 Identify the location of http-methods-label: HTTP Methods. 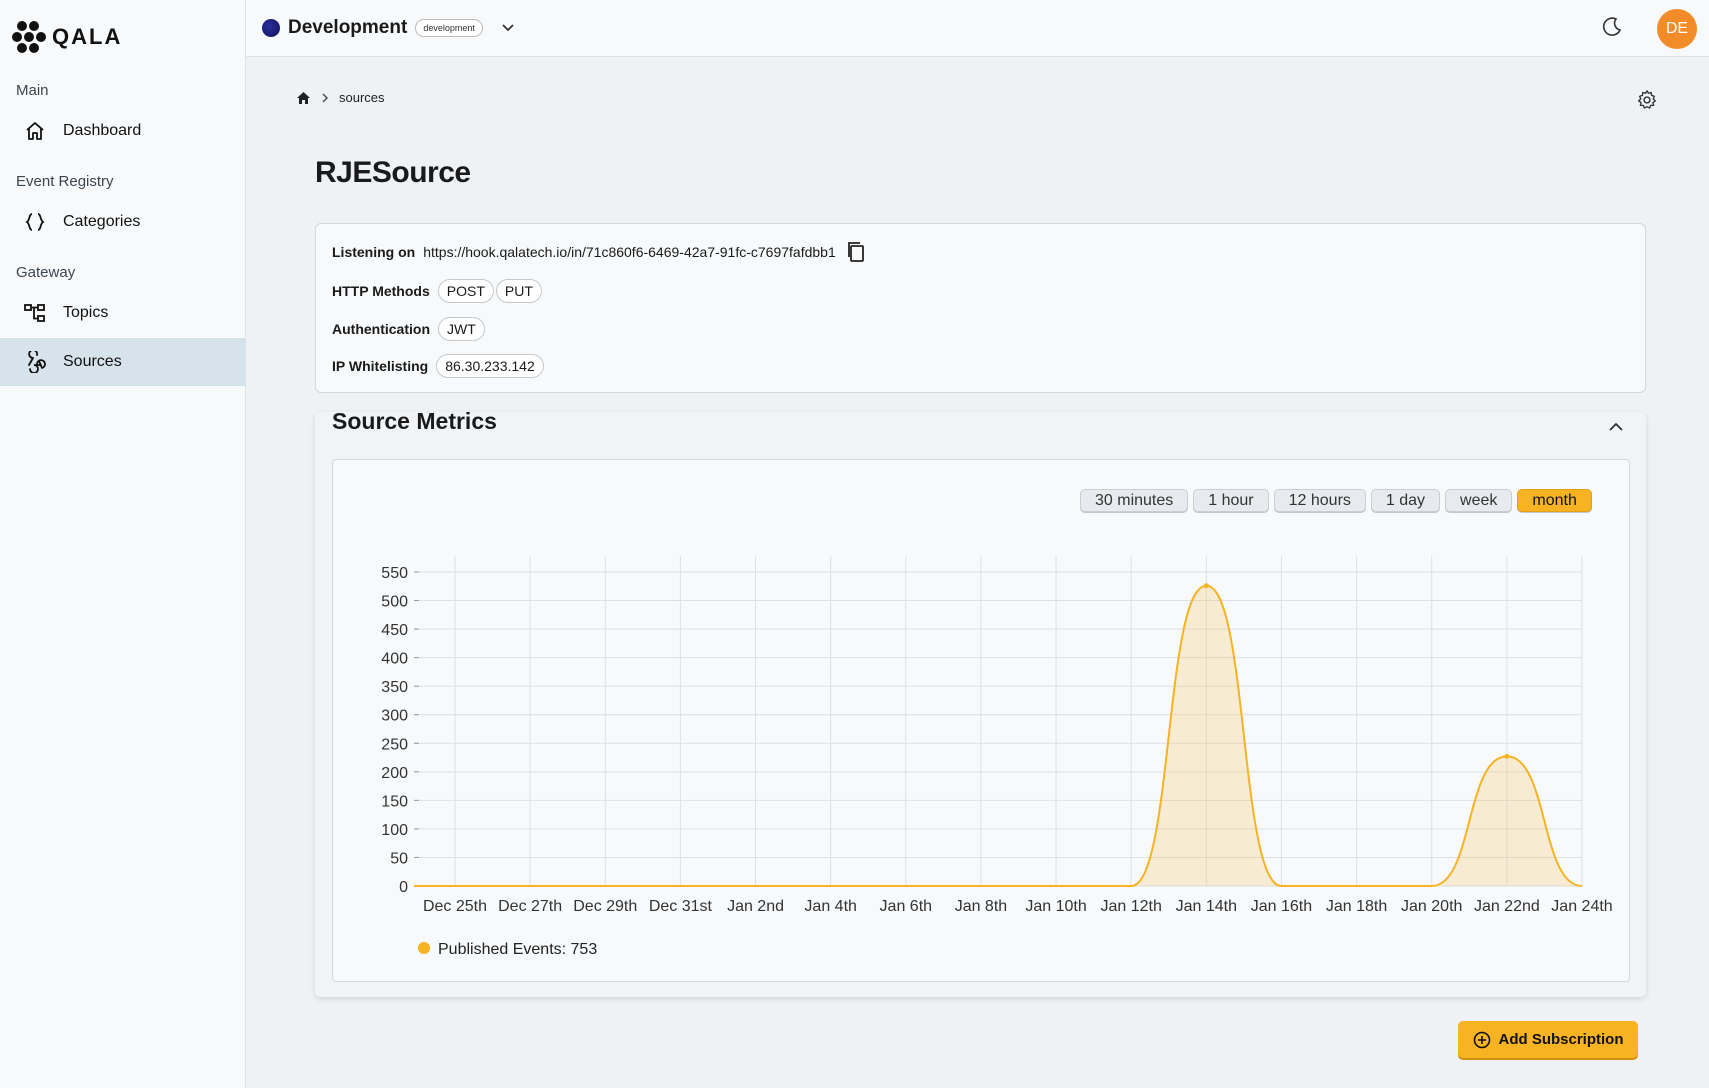
(381, 291).